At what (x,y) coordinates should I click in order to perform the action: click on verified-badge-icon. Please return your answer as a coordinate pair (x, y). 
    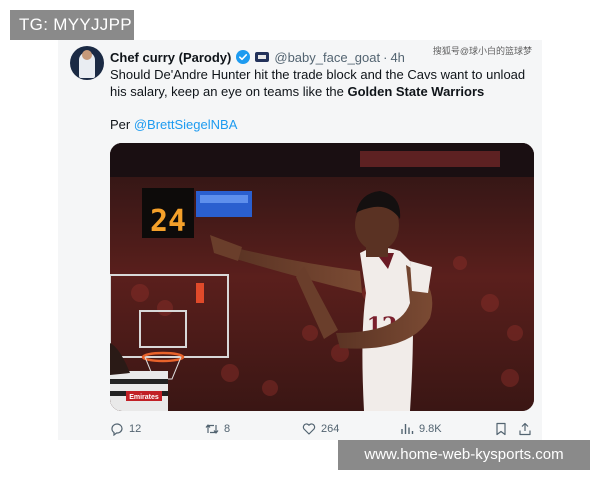
    Looking at the image, I should click on (243, 57).